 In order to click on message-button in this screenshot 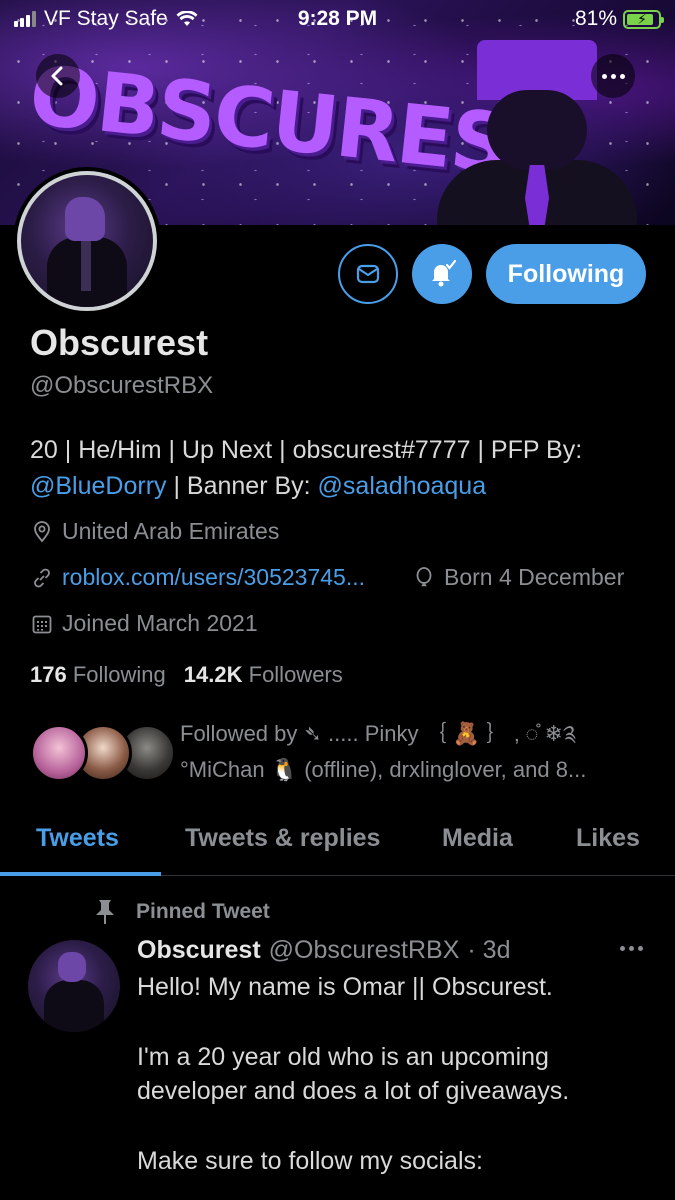, I will do `click(368, 274)`.